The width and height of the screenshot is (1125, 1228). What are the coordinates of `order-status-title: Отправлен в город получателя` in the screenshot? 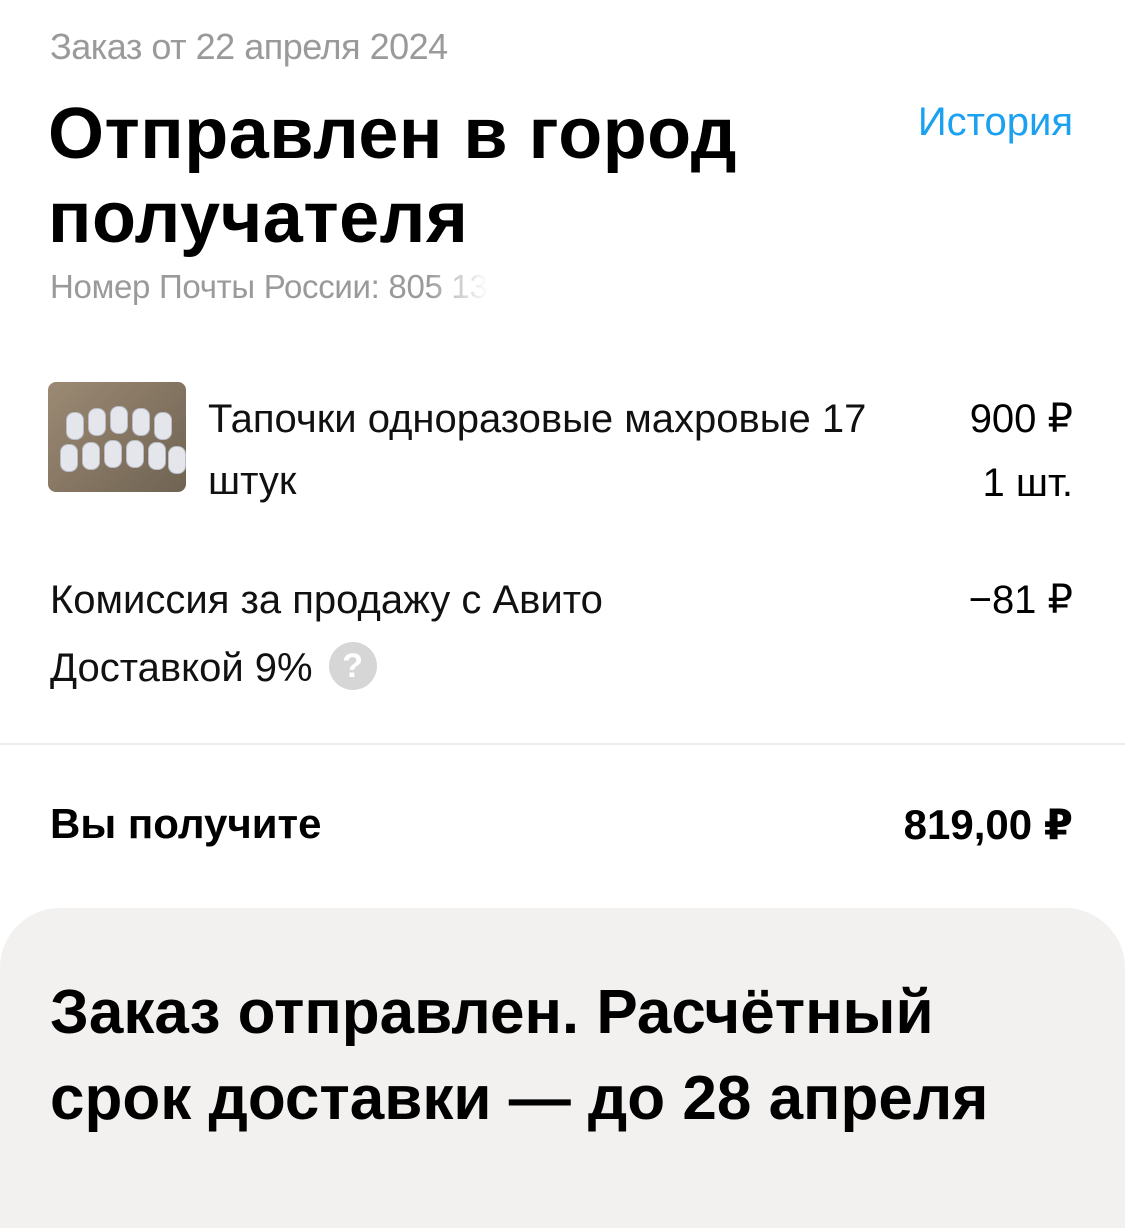 It's located at (392, 176).